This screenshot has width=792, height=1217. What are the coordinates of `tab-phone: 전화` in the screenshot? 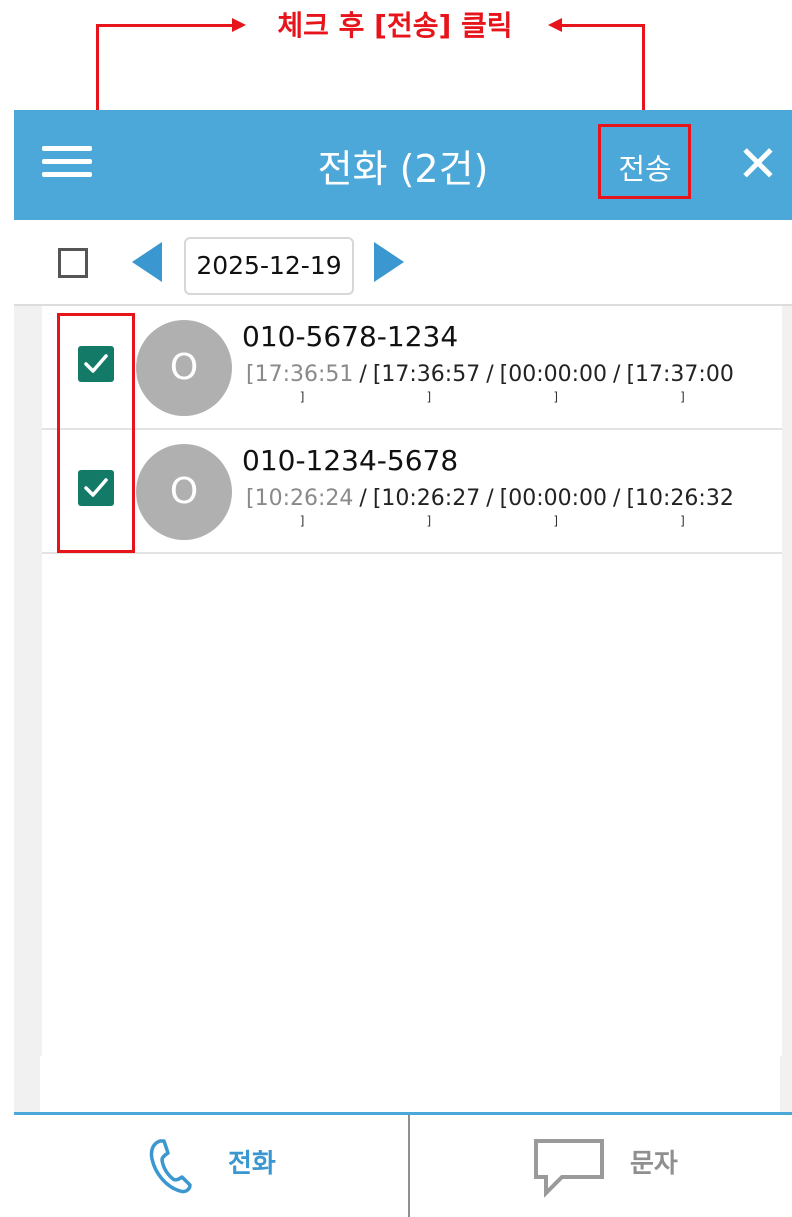 It's located at (208, 1166).